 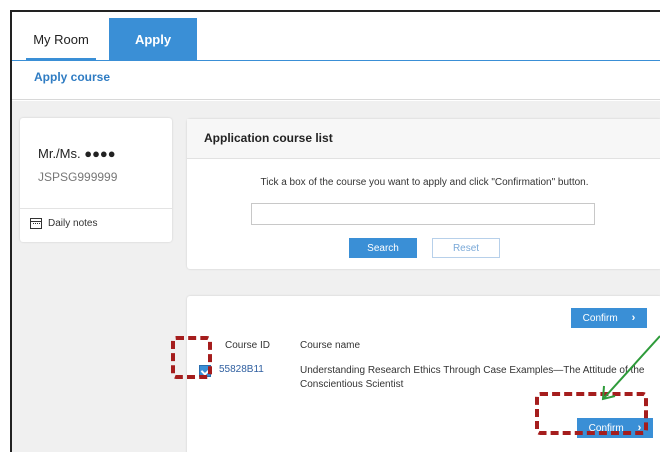 I want to click on daily-notes-label: Daily notes, so click(x=73, y=223).